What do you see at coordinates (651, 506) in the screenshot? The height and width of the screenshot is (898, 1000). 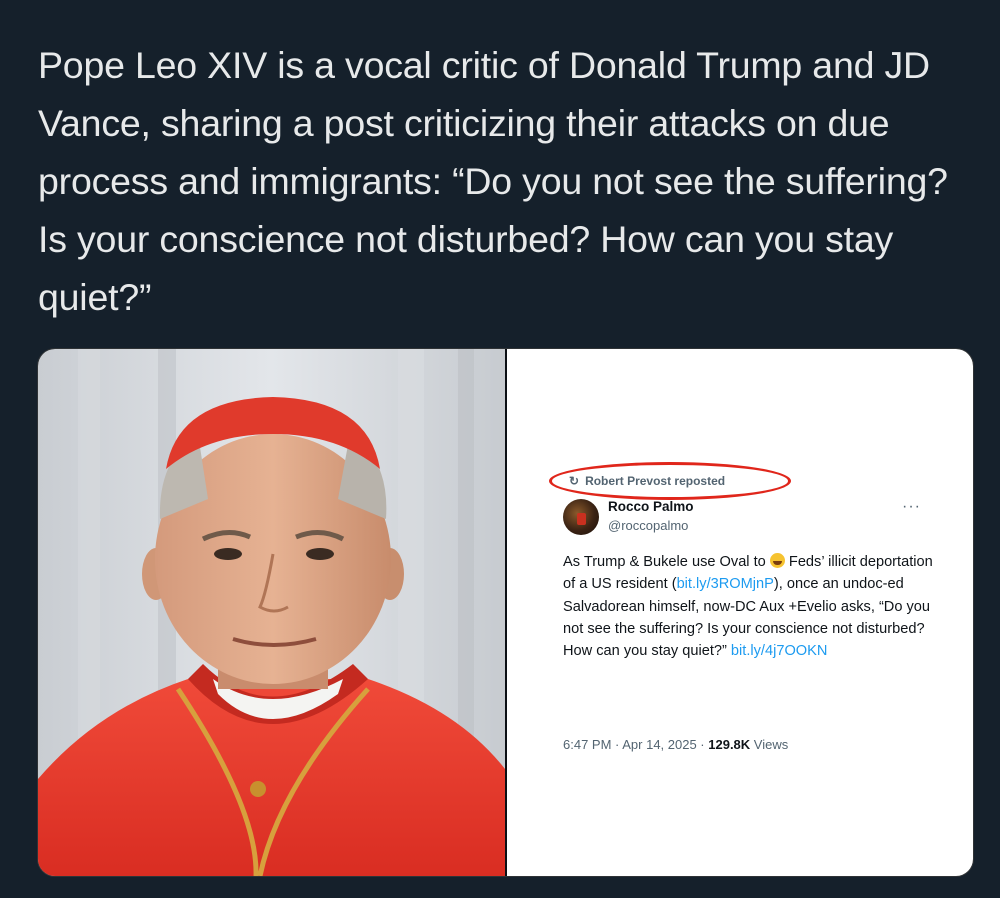 I see `author-name: Rocco Palmo` at bounding box center [651, 506].